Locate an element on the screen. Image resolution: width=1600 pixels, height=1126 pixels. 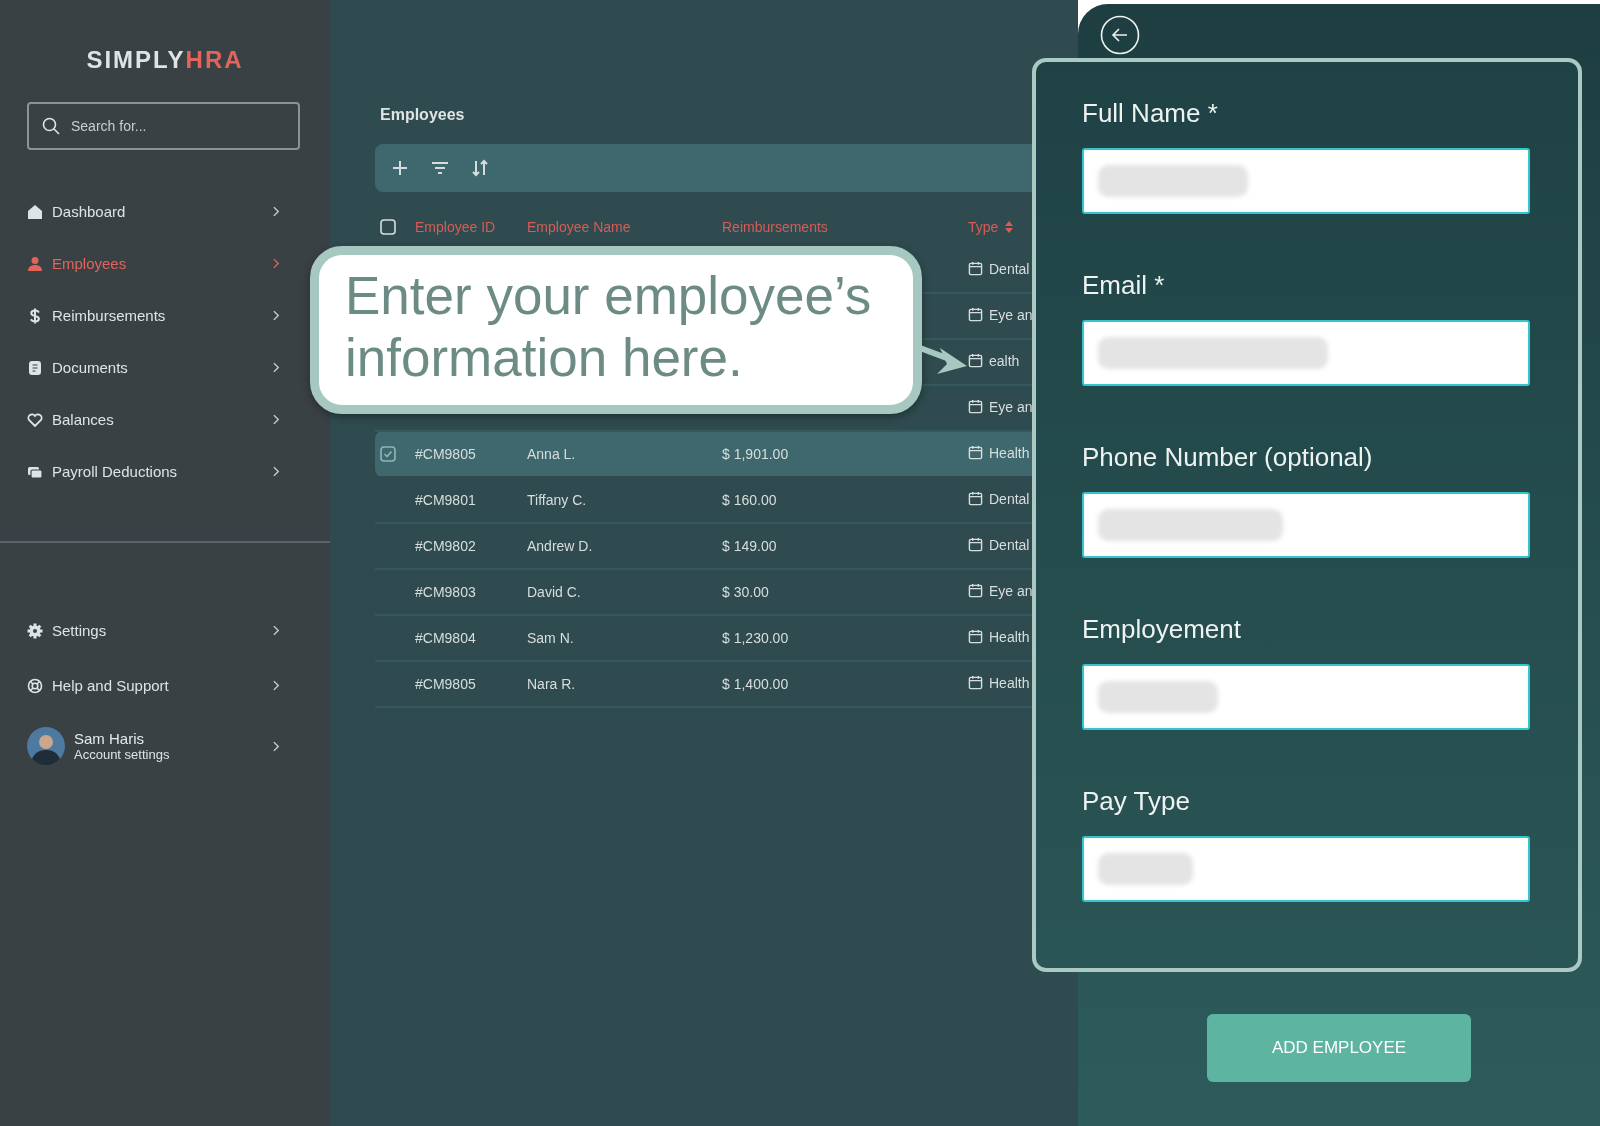
page-title: Employees is located at coordinates (423, 115).